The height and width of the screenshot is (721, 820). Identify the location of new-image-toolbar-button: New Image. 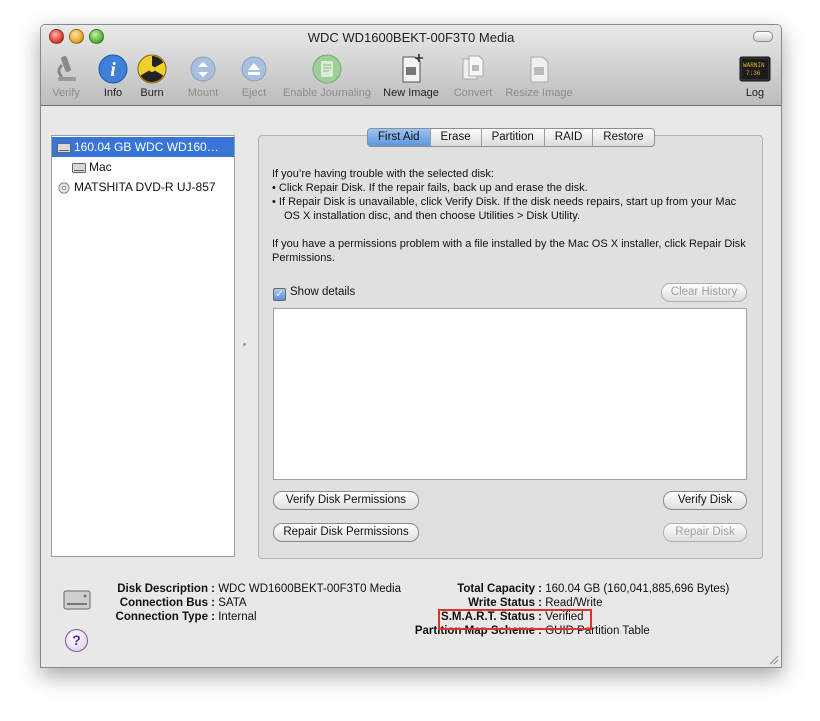
(411, 76).